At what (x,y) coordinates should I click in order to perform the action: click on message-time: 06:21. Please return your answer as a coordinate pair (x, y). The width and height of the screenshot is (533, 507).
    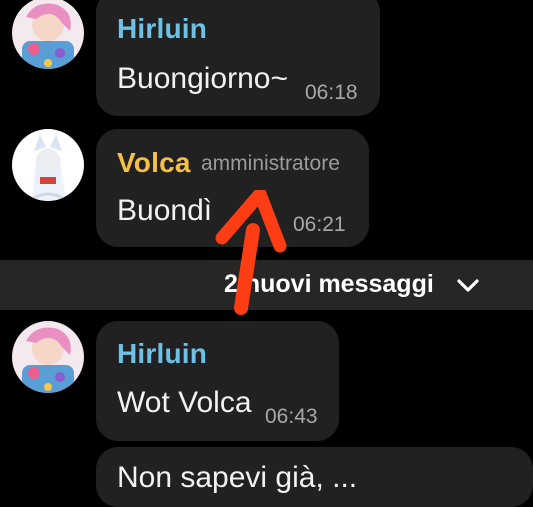
    Looking at the image, I should click on (319, 224).